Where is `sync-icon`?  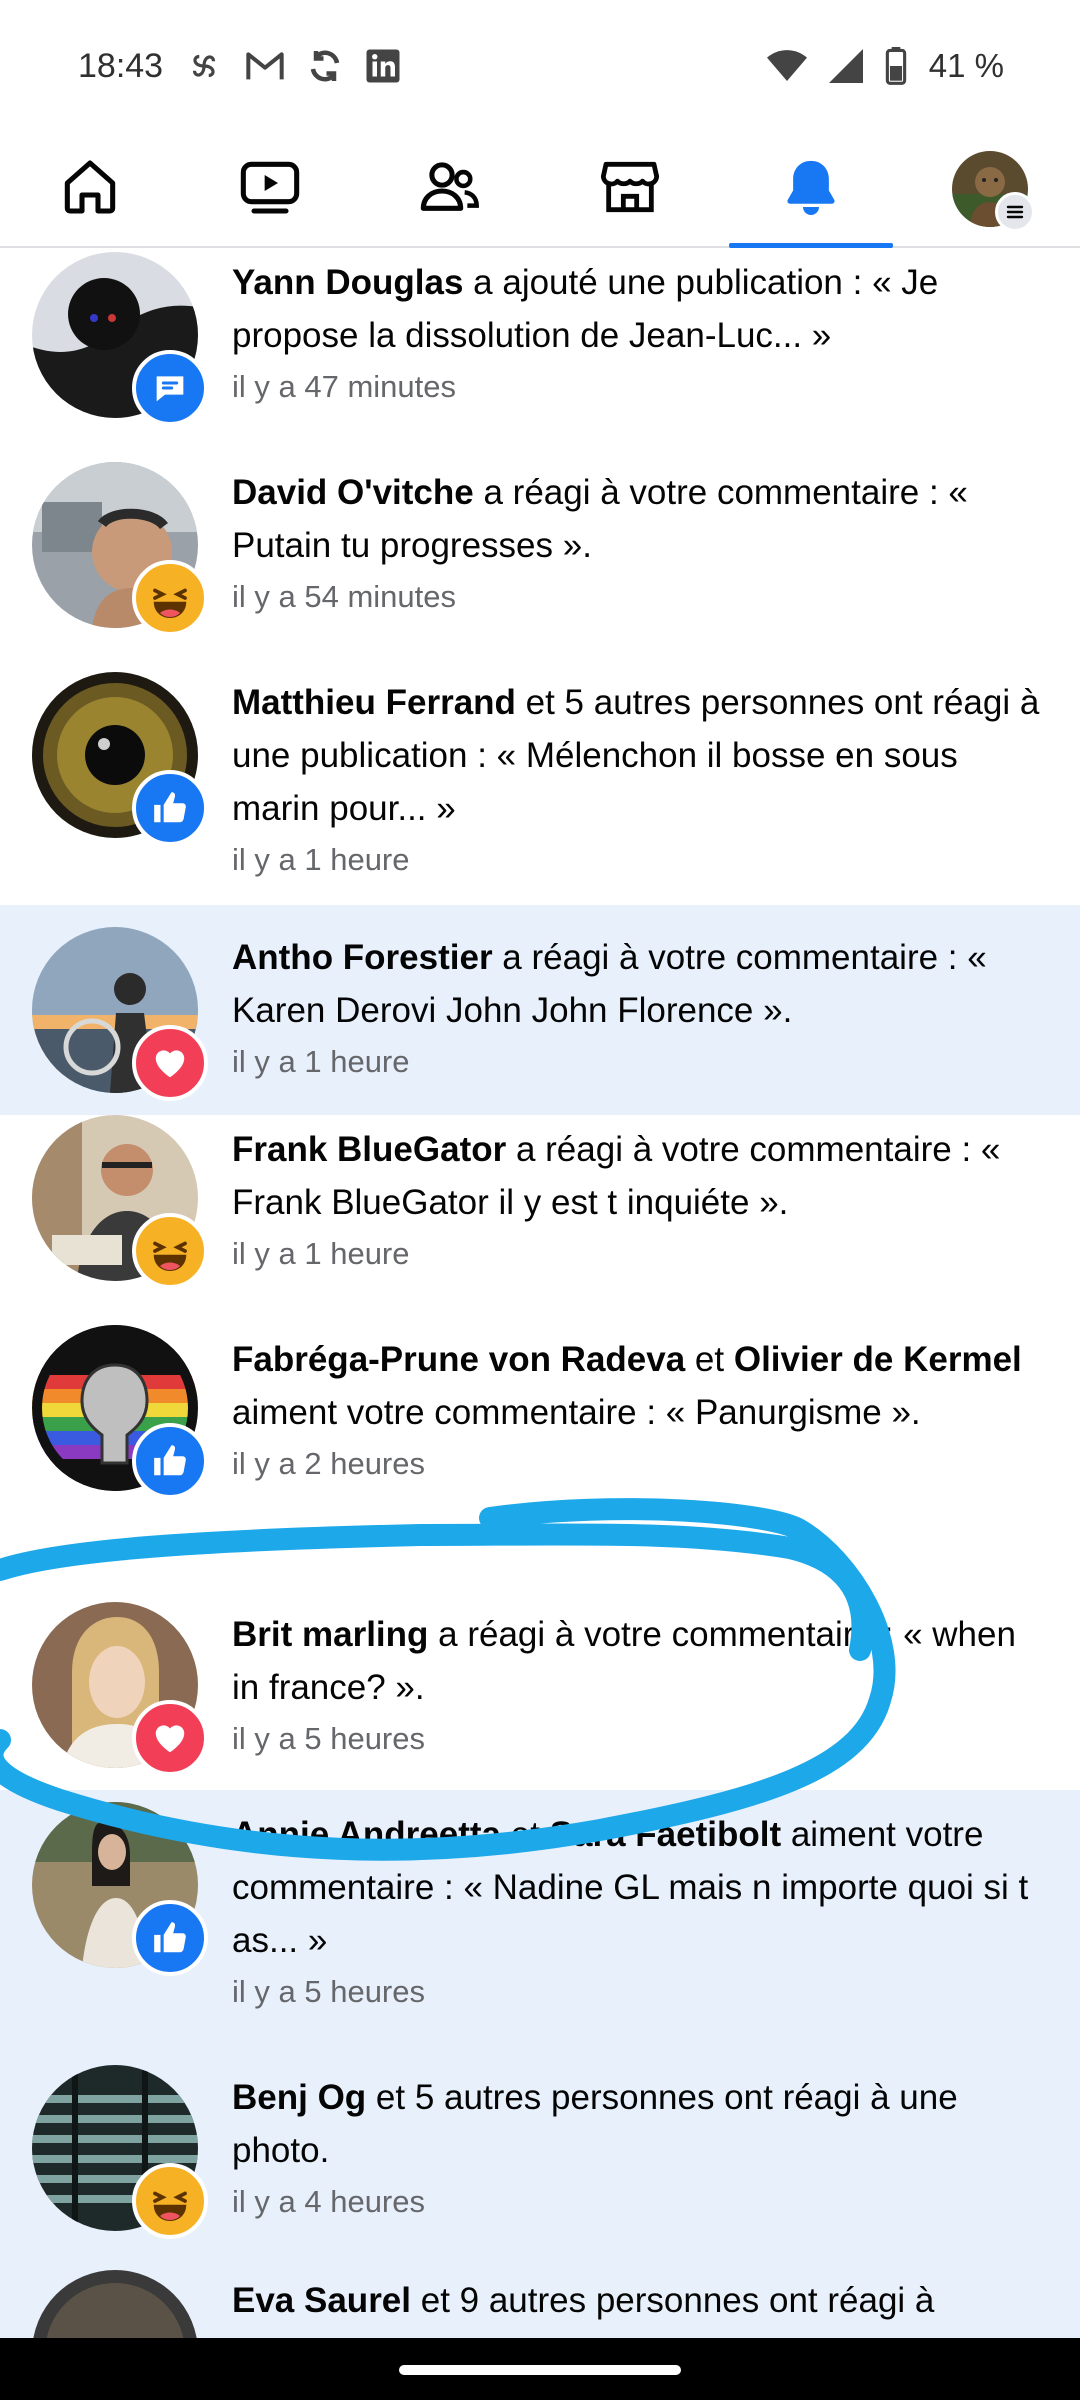
sync-icon is located at coordinates (325, 66).